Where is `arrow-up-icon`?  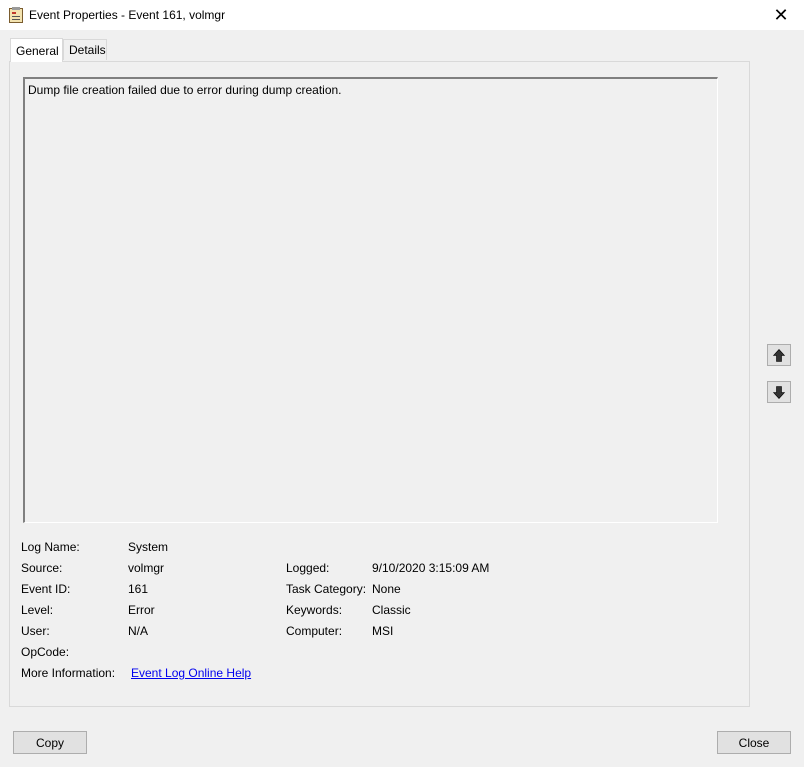 arrow-up-icon is located at coordinates (779, 355).